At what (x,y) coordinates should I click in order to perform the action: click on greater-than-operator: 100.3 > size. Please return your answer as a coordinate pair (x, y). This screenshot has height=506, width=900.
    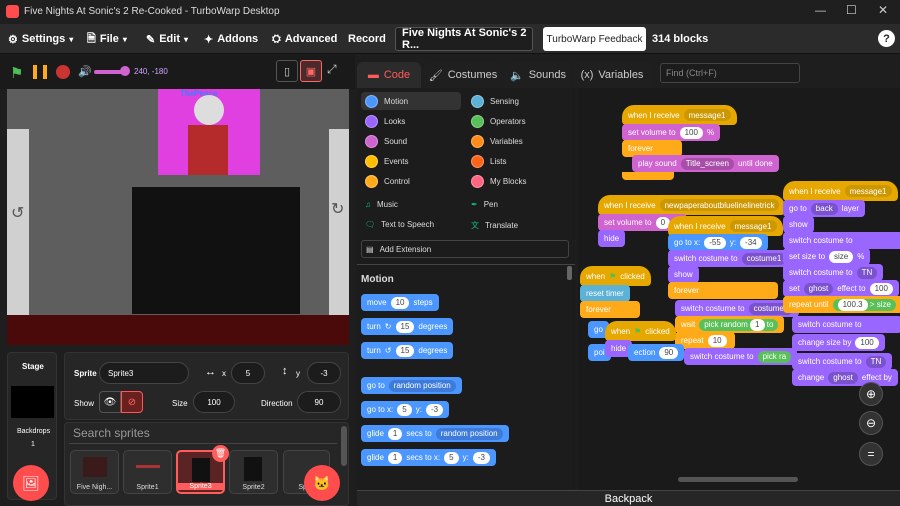
    Looking at the image, I should click on (864, 304).